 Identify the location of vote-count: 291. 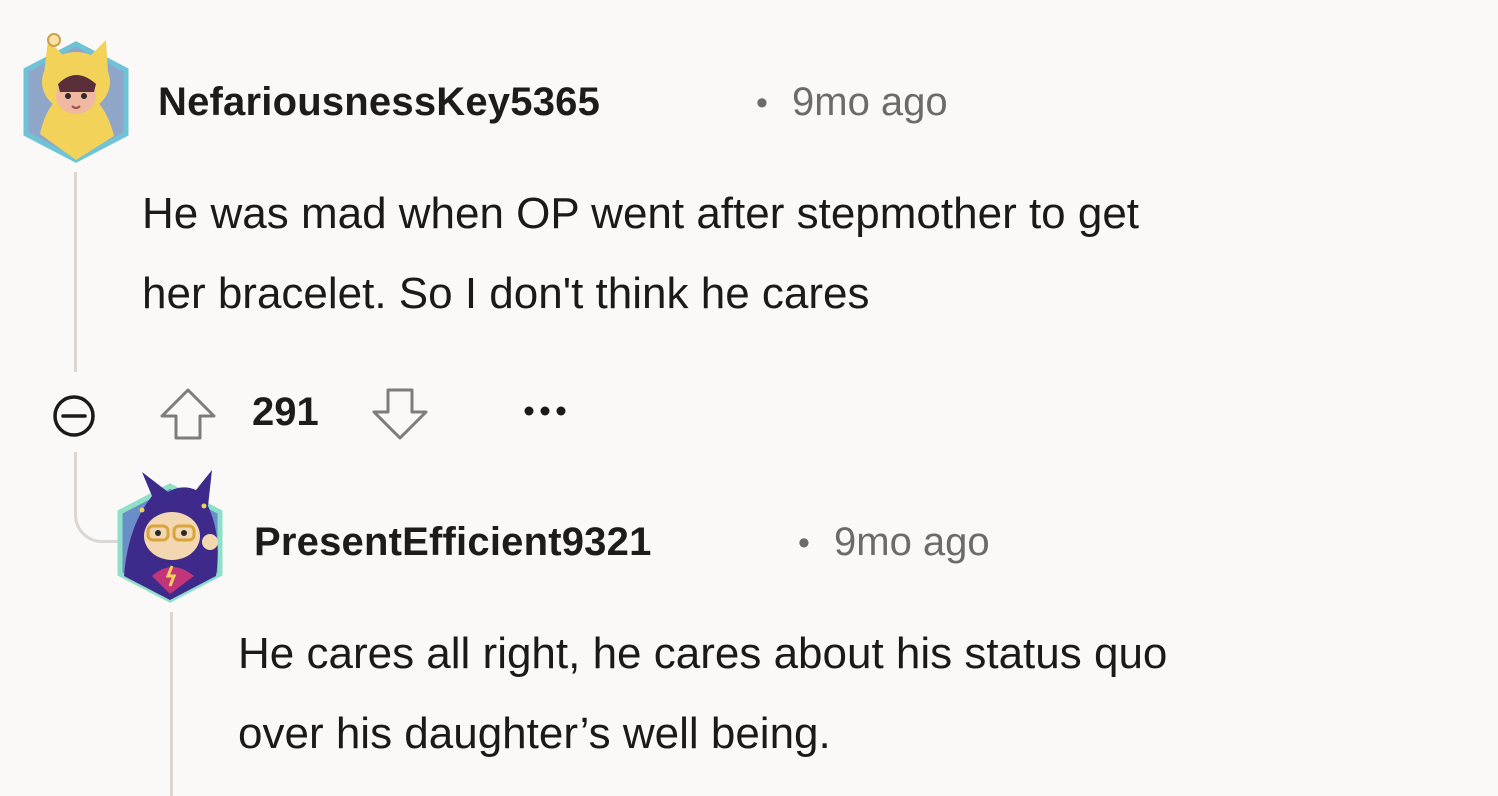
(285, 412).